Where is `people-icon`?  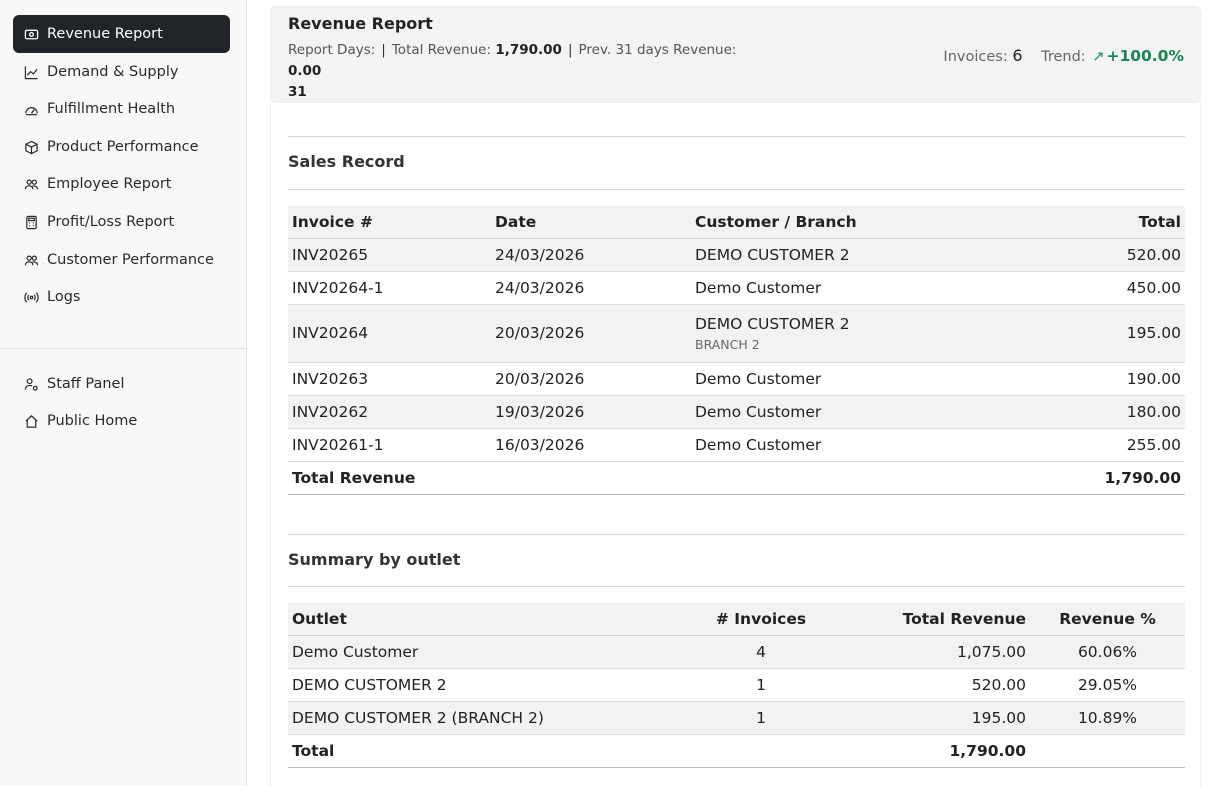
people-icon is located at coordinates (31, 260).